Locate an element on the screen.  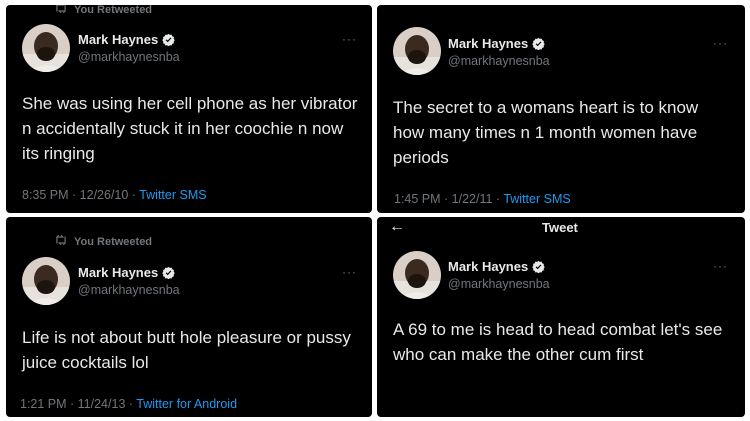
tweet-meta: 1:45 PM · 1/22/11 · Twitter SMS is located at coordinates (482, 199).